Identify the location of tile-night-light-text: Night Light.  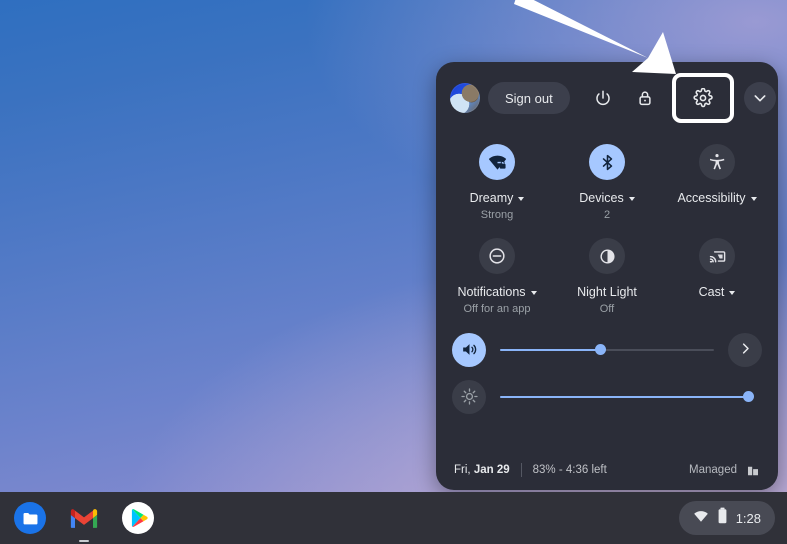
(607, 292).